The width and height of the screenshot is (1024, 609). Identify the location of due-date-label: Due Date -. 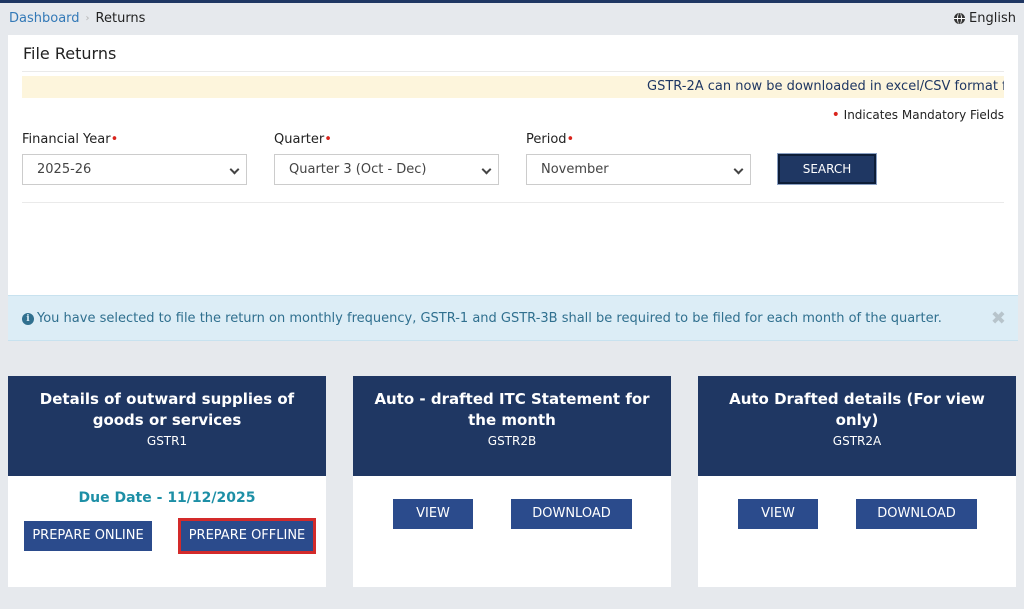
(120, 498).